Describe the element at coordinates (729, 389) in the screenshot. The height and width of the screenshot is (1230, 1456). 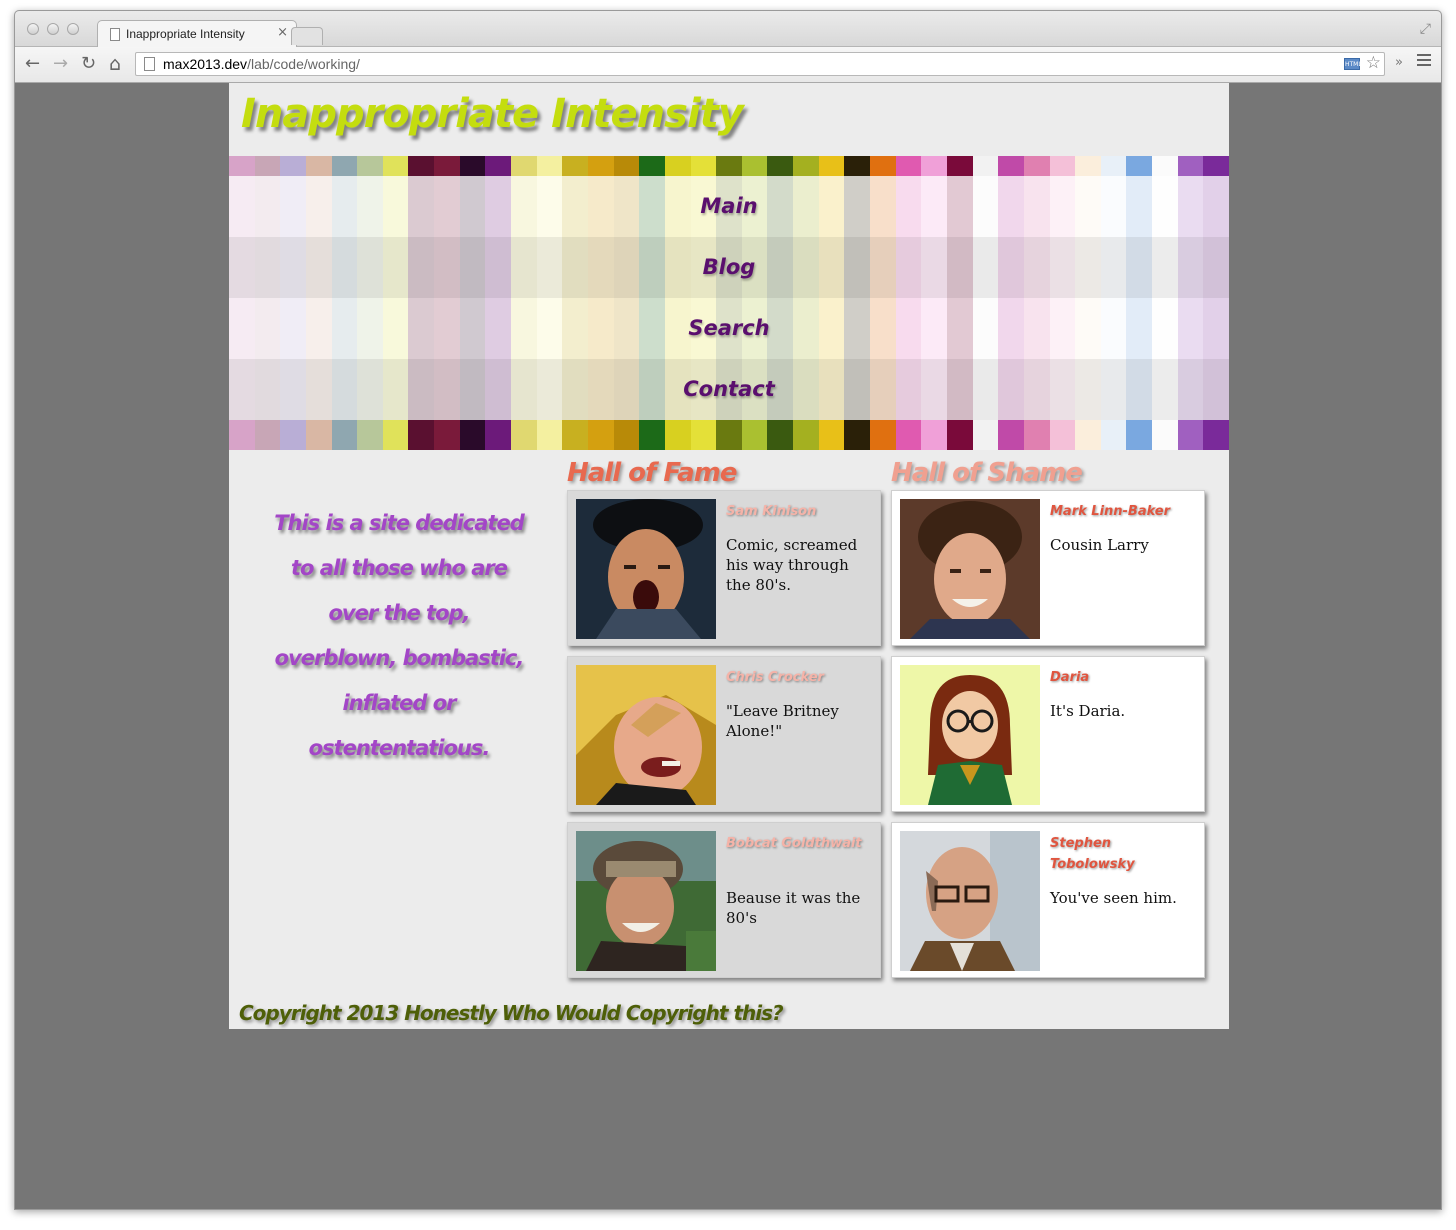
I see `nav-contact-link: Contact` at that location.